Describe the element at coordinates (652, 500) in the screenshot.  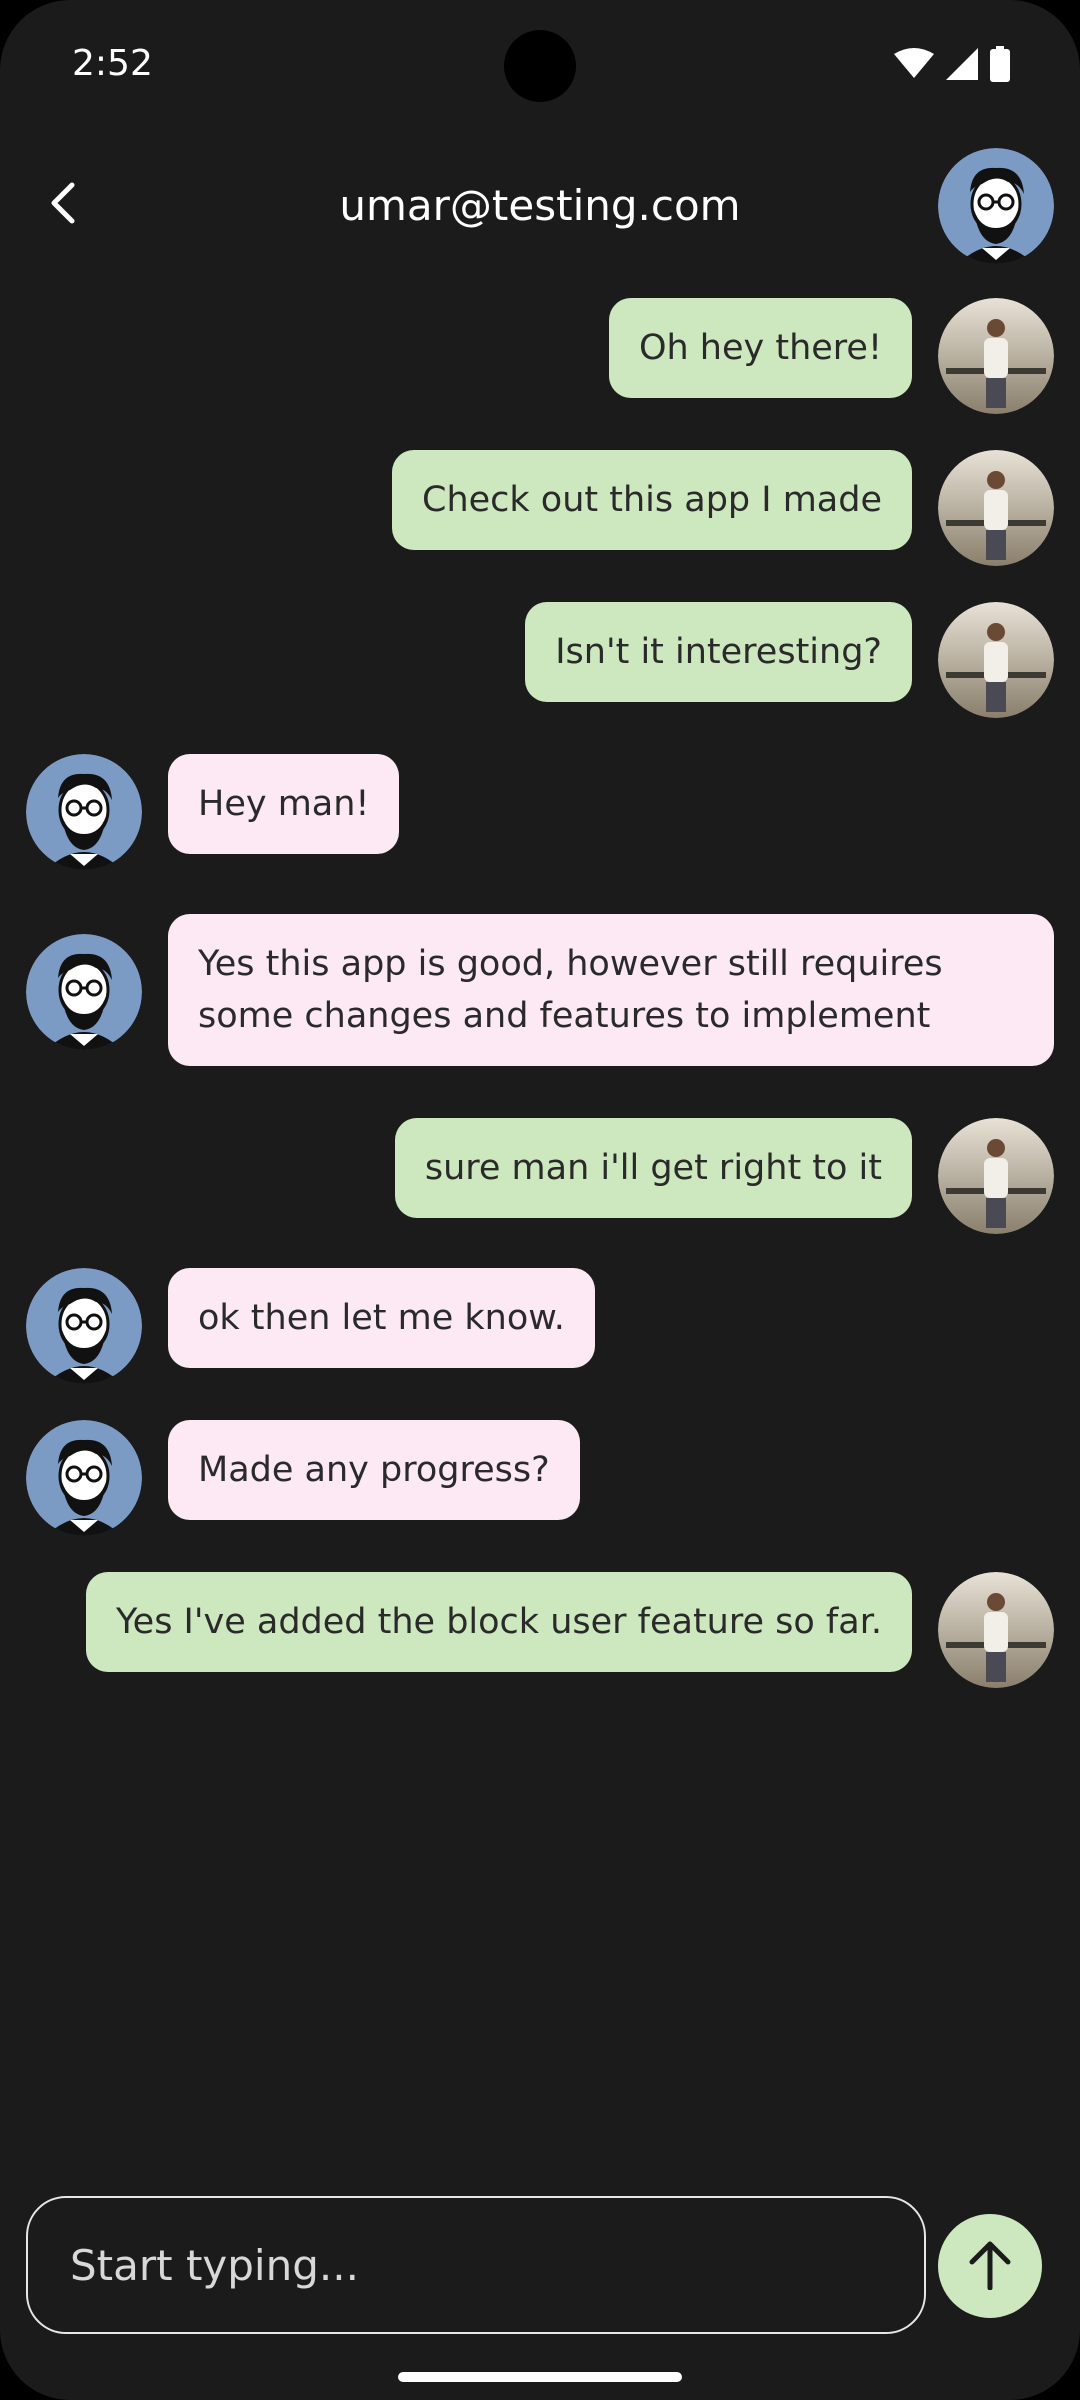
I see `message-bubble-sent: Check out this app I made` at that location.